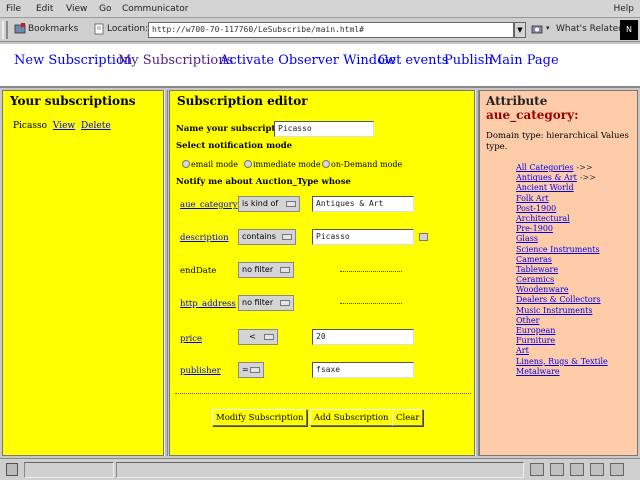  Describe the element at coordinates (537, 269) in the screenshot. I see `category-link: Tableware` at that location.